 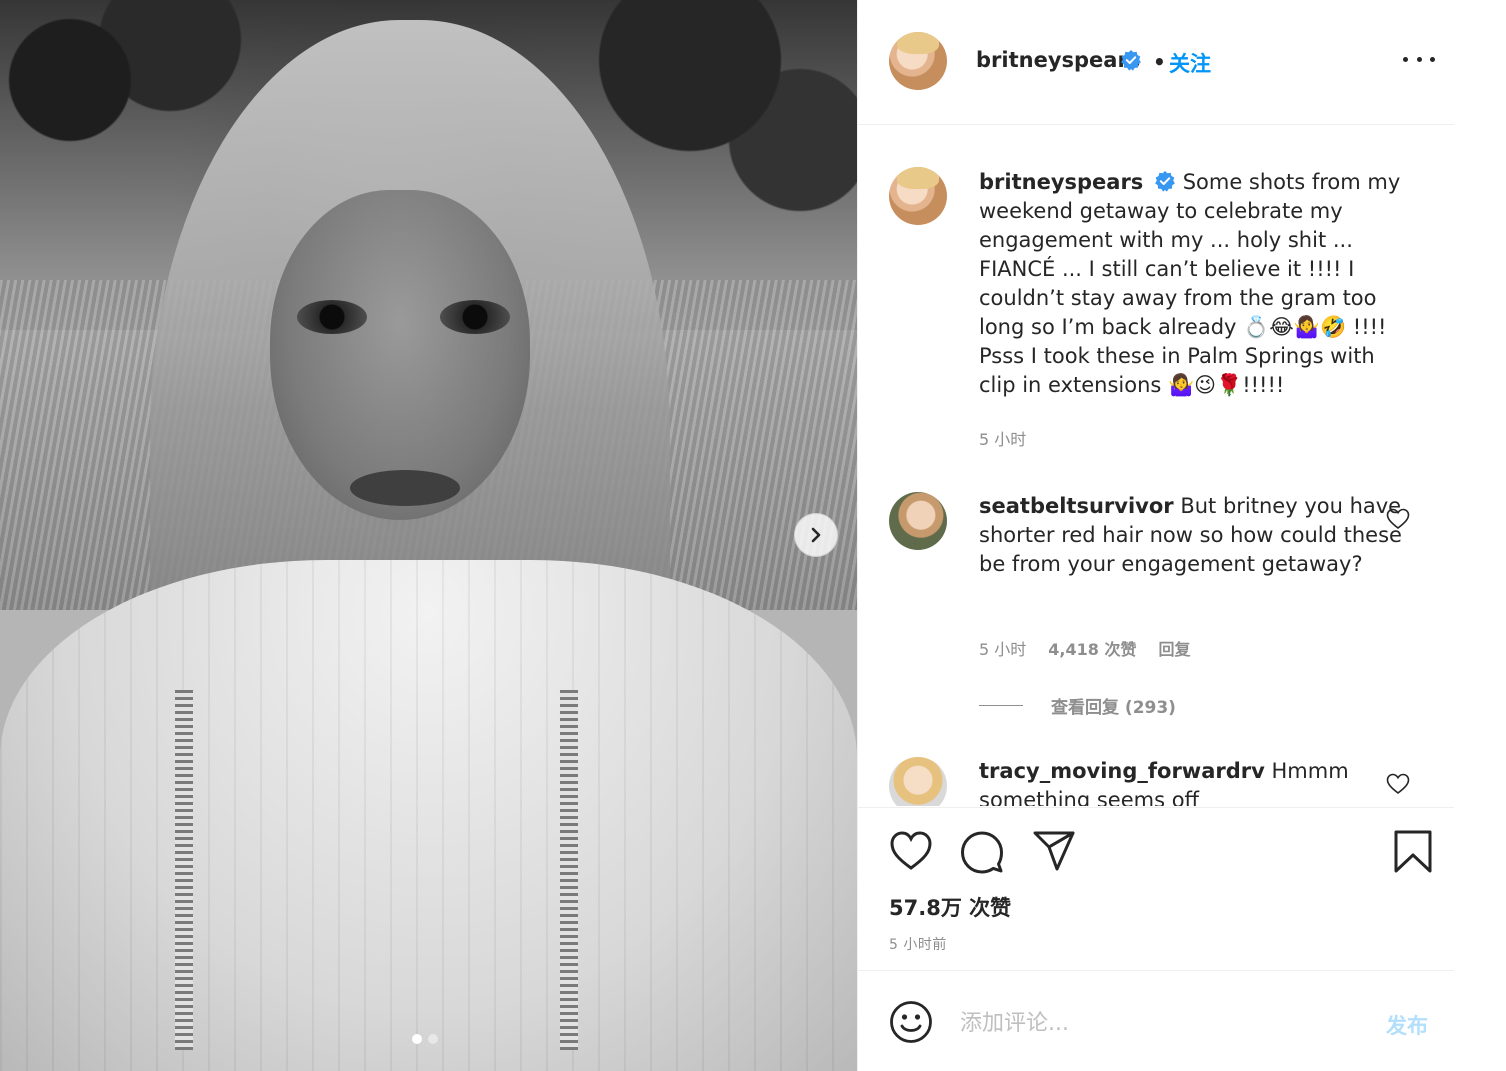 I want to click on follow-button: 关注, so click(x=1190, y=63).